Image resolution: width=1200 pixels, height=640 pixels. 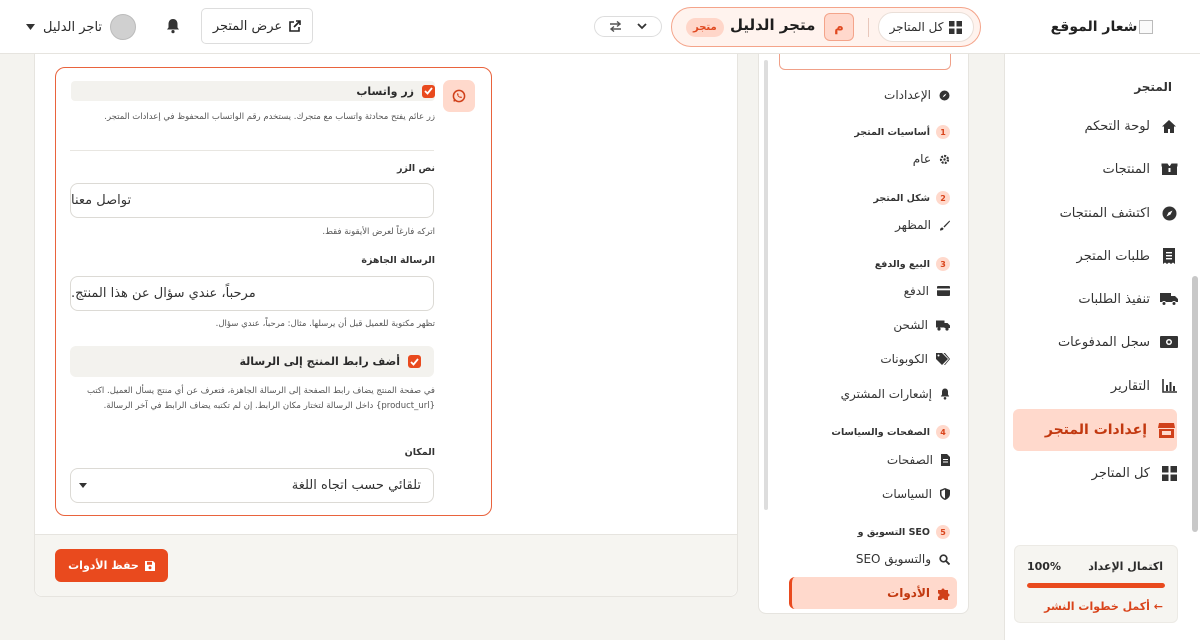 I want to click on settings-nav-item-coupons: الكوبونات, so click(x=915, y=359).